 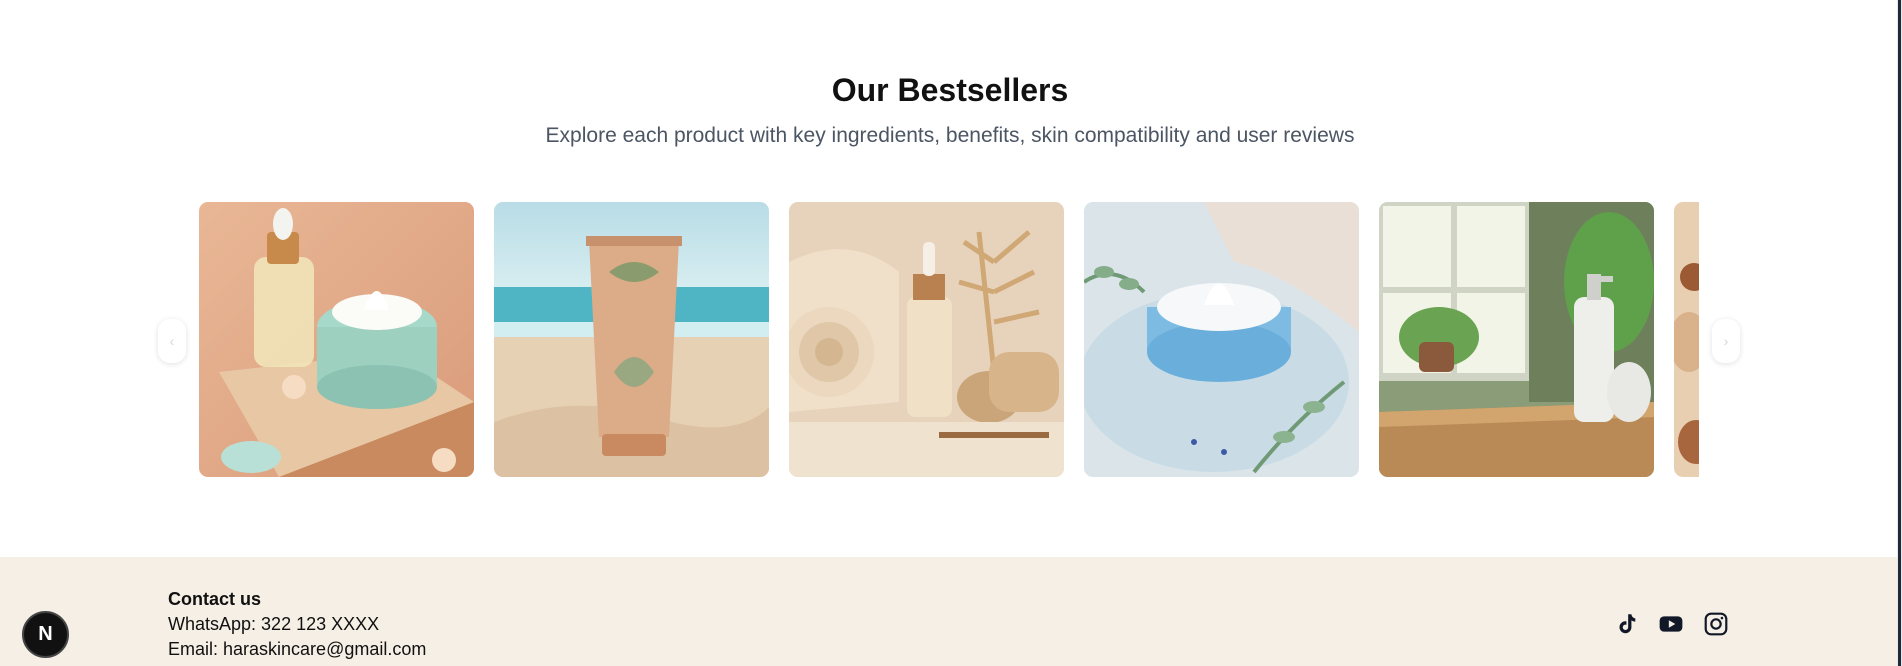 I want to click on instagram-icon, so click(x=1716, y=624).